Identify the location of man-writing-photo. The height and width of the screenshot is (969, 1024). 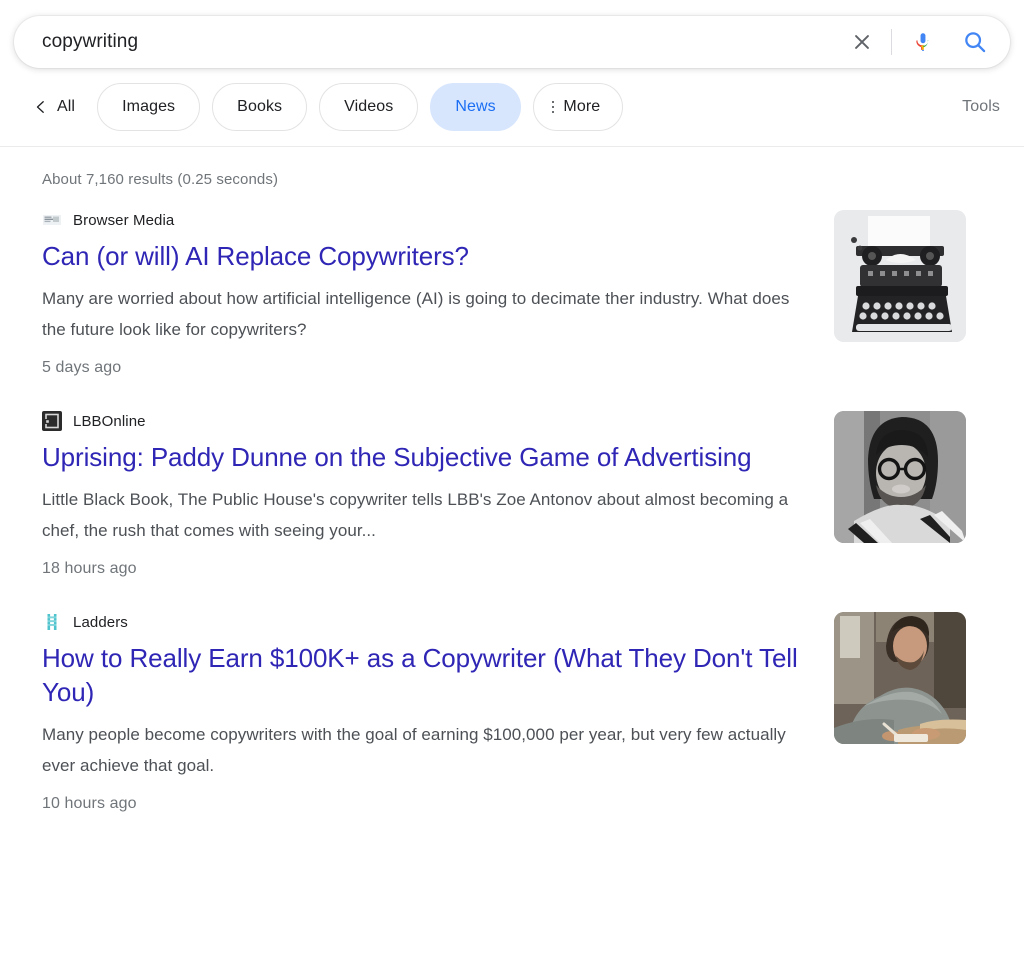
(900, 678).